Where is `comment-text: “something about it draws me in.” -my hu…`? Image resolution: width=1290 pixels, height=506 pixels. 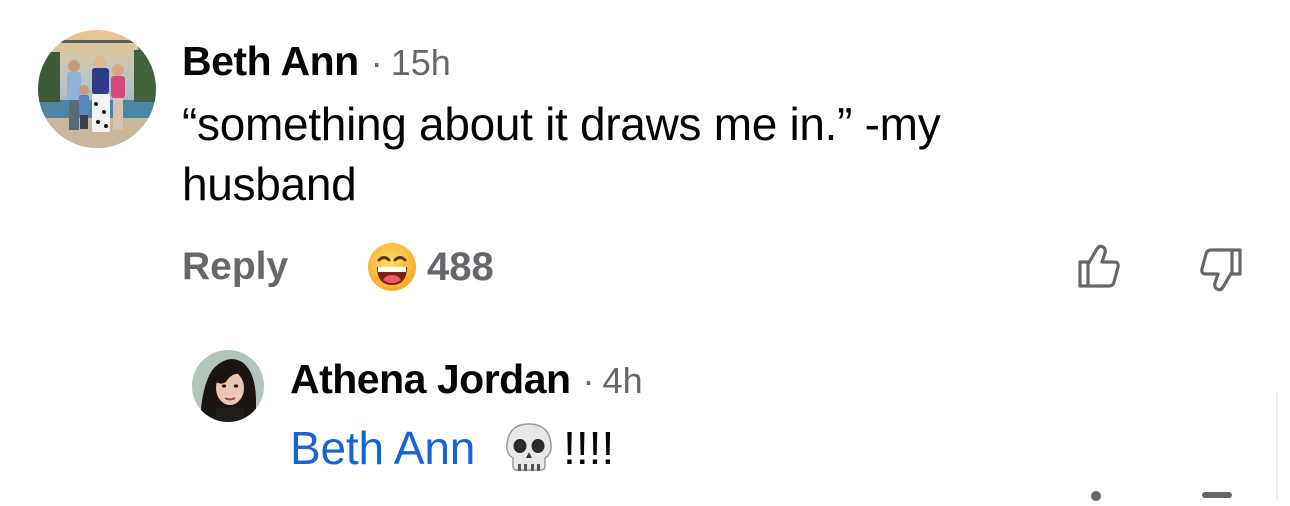 comment-text: “something about it draws me in.” -my hu… is located at coordinates (561, 154).